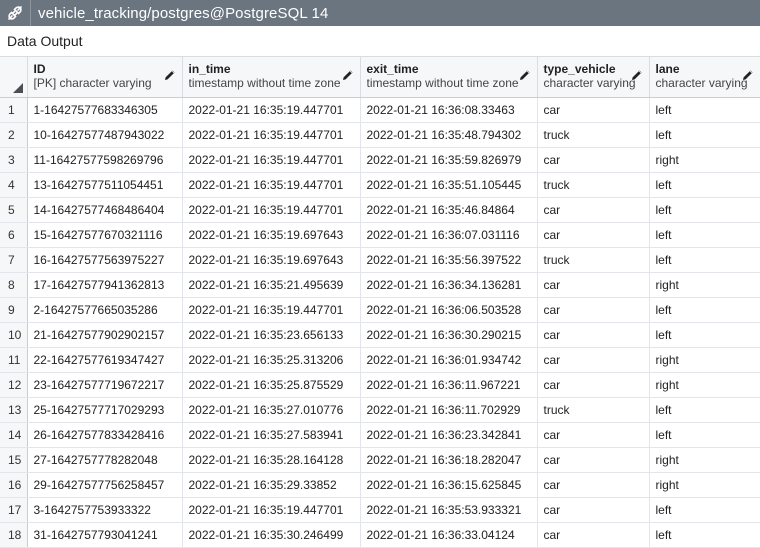  I want to click on cell-exit-time: 2022-01-21 16:35:59.826979, so click(449, 160).